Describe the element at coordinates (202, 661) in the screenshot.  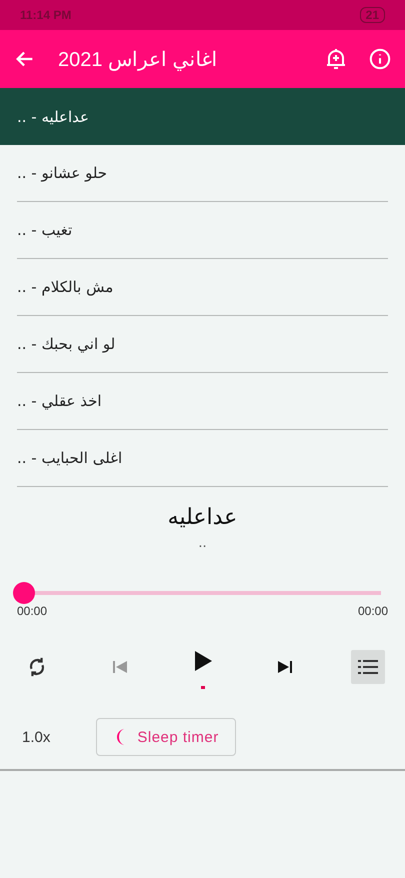
I see `play-icon` at that location.